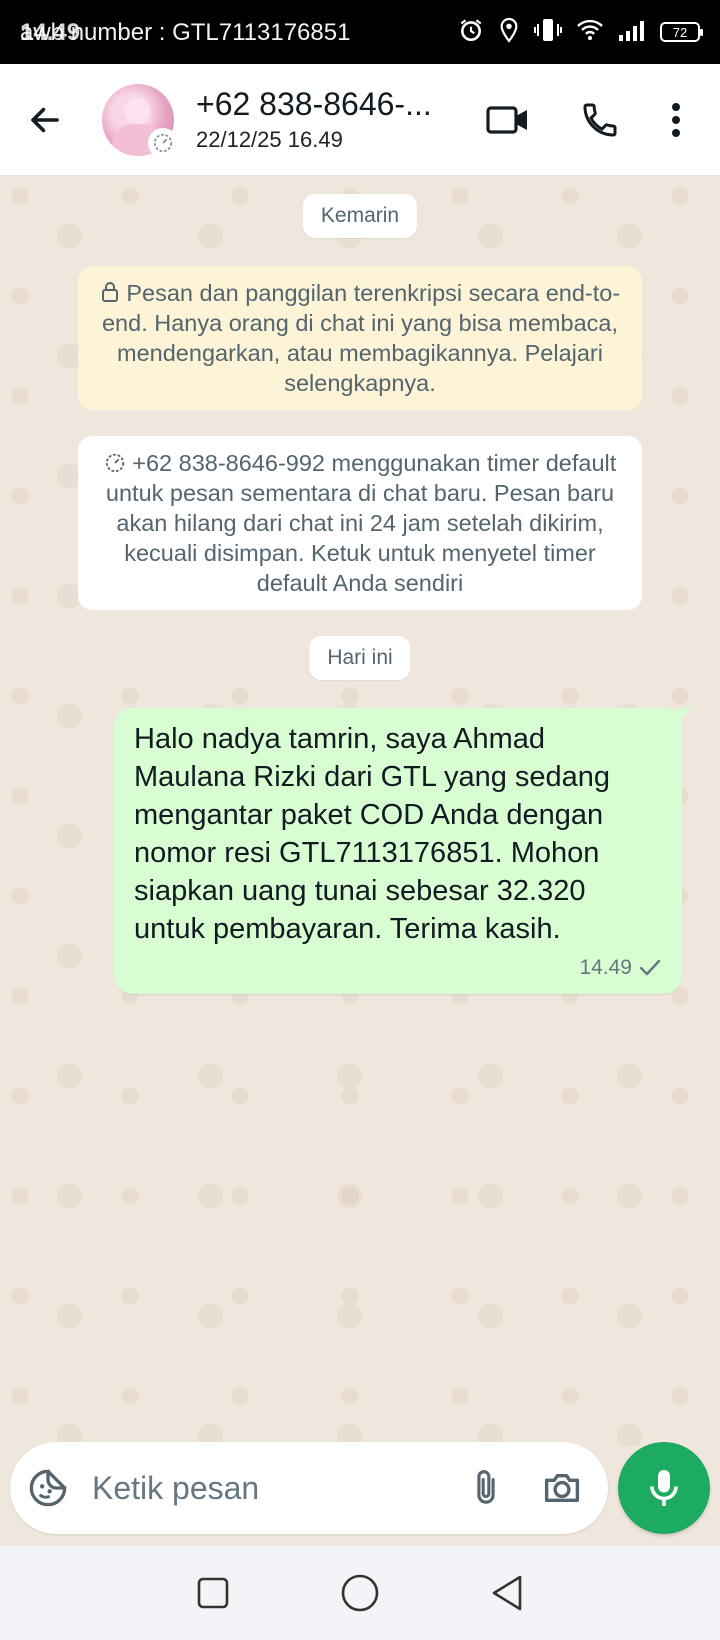 The height and width of the screenshot is (1640, 720). I want to click on camera-button, so click(562, 1488).